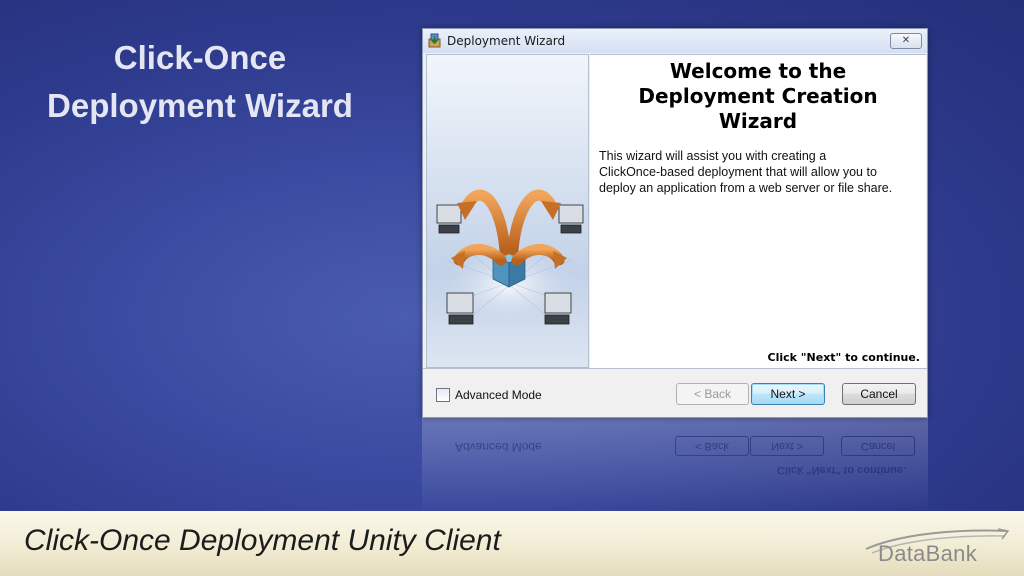 The width and height of the screenshot is (1024, 576). What do you see at coordinates (509, 259) in the screenshot?
I see `deployment-arrows-illustration` at bounding box center [509, 259].